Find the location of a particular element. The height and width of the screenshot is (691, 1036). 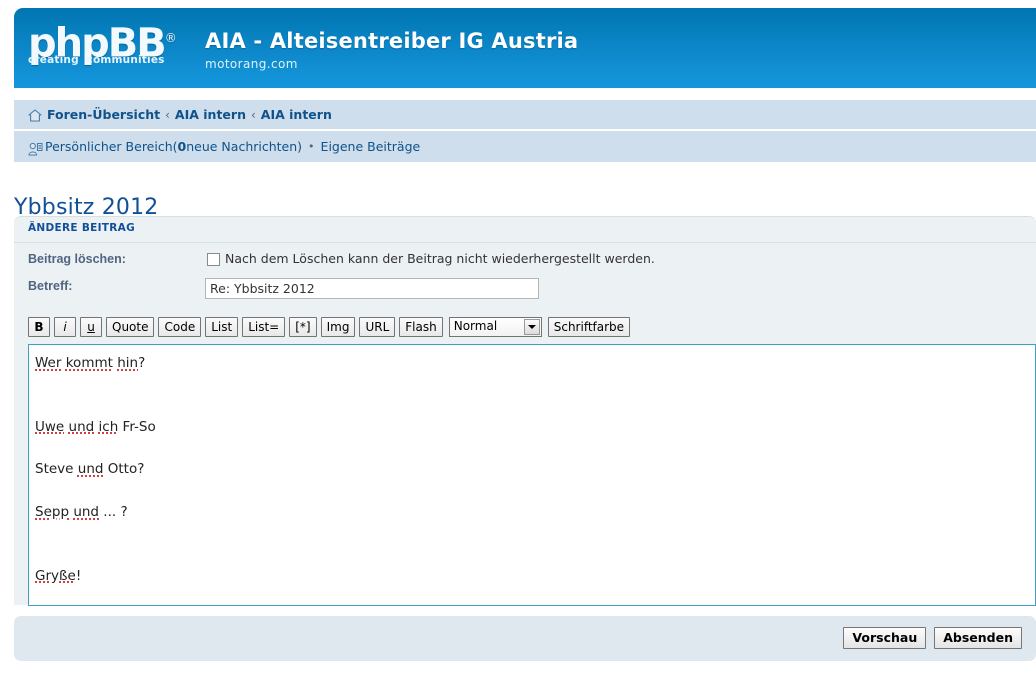

chevron-down-icon is located at coordinates (531, 327).